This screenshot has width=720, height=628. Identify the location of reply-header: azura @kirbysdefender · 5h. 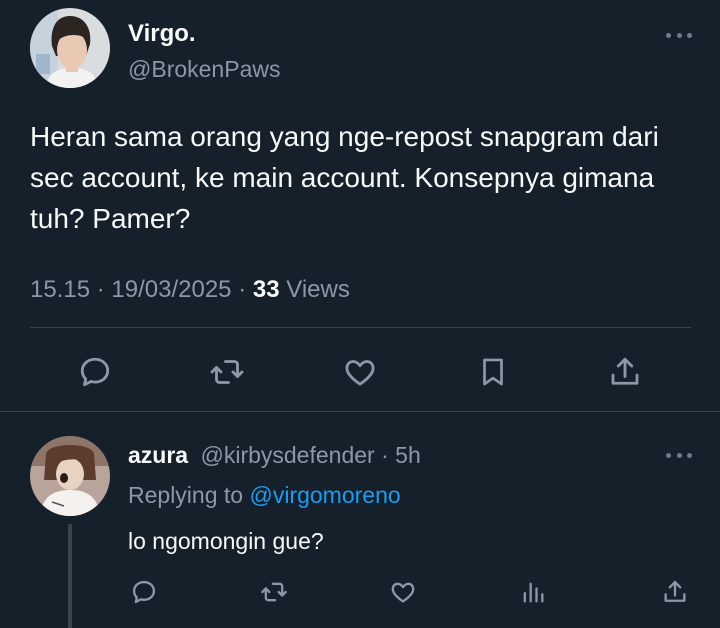
(274, 455).